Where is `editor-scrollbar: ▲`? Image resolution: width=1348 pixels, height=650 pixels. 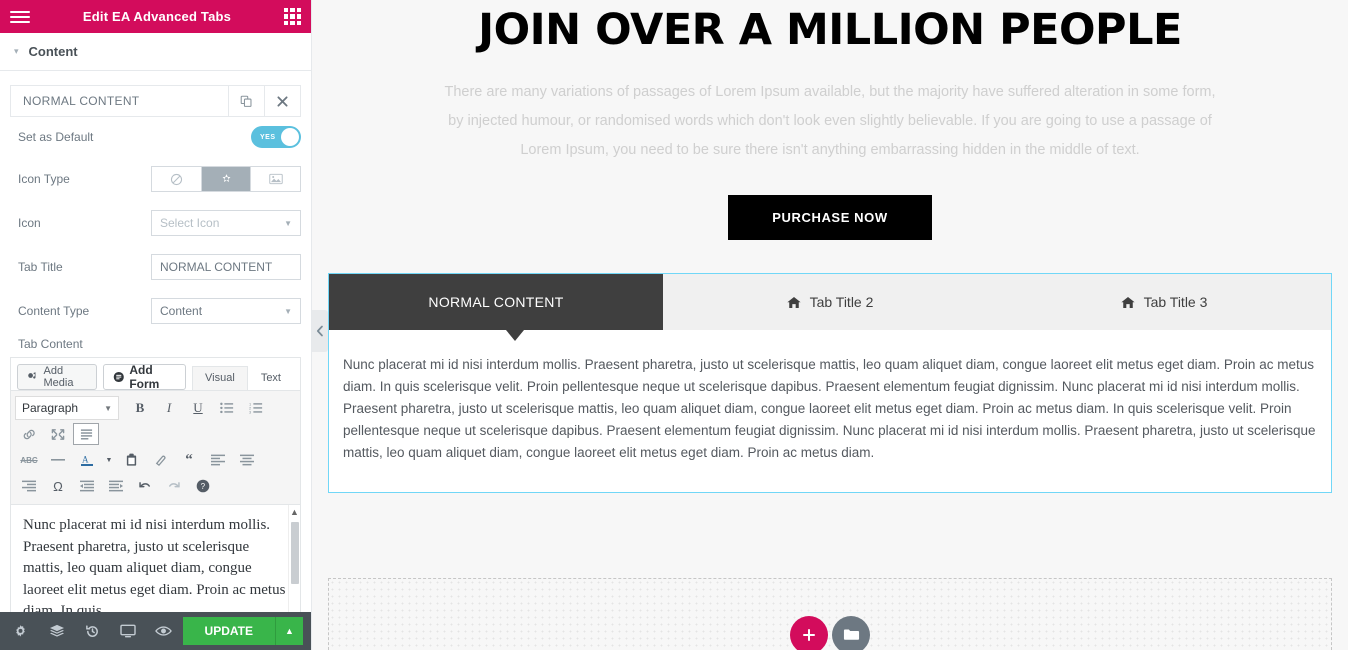
editor-scrollbar: ▲ is located at coordinates (294, 558).